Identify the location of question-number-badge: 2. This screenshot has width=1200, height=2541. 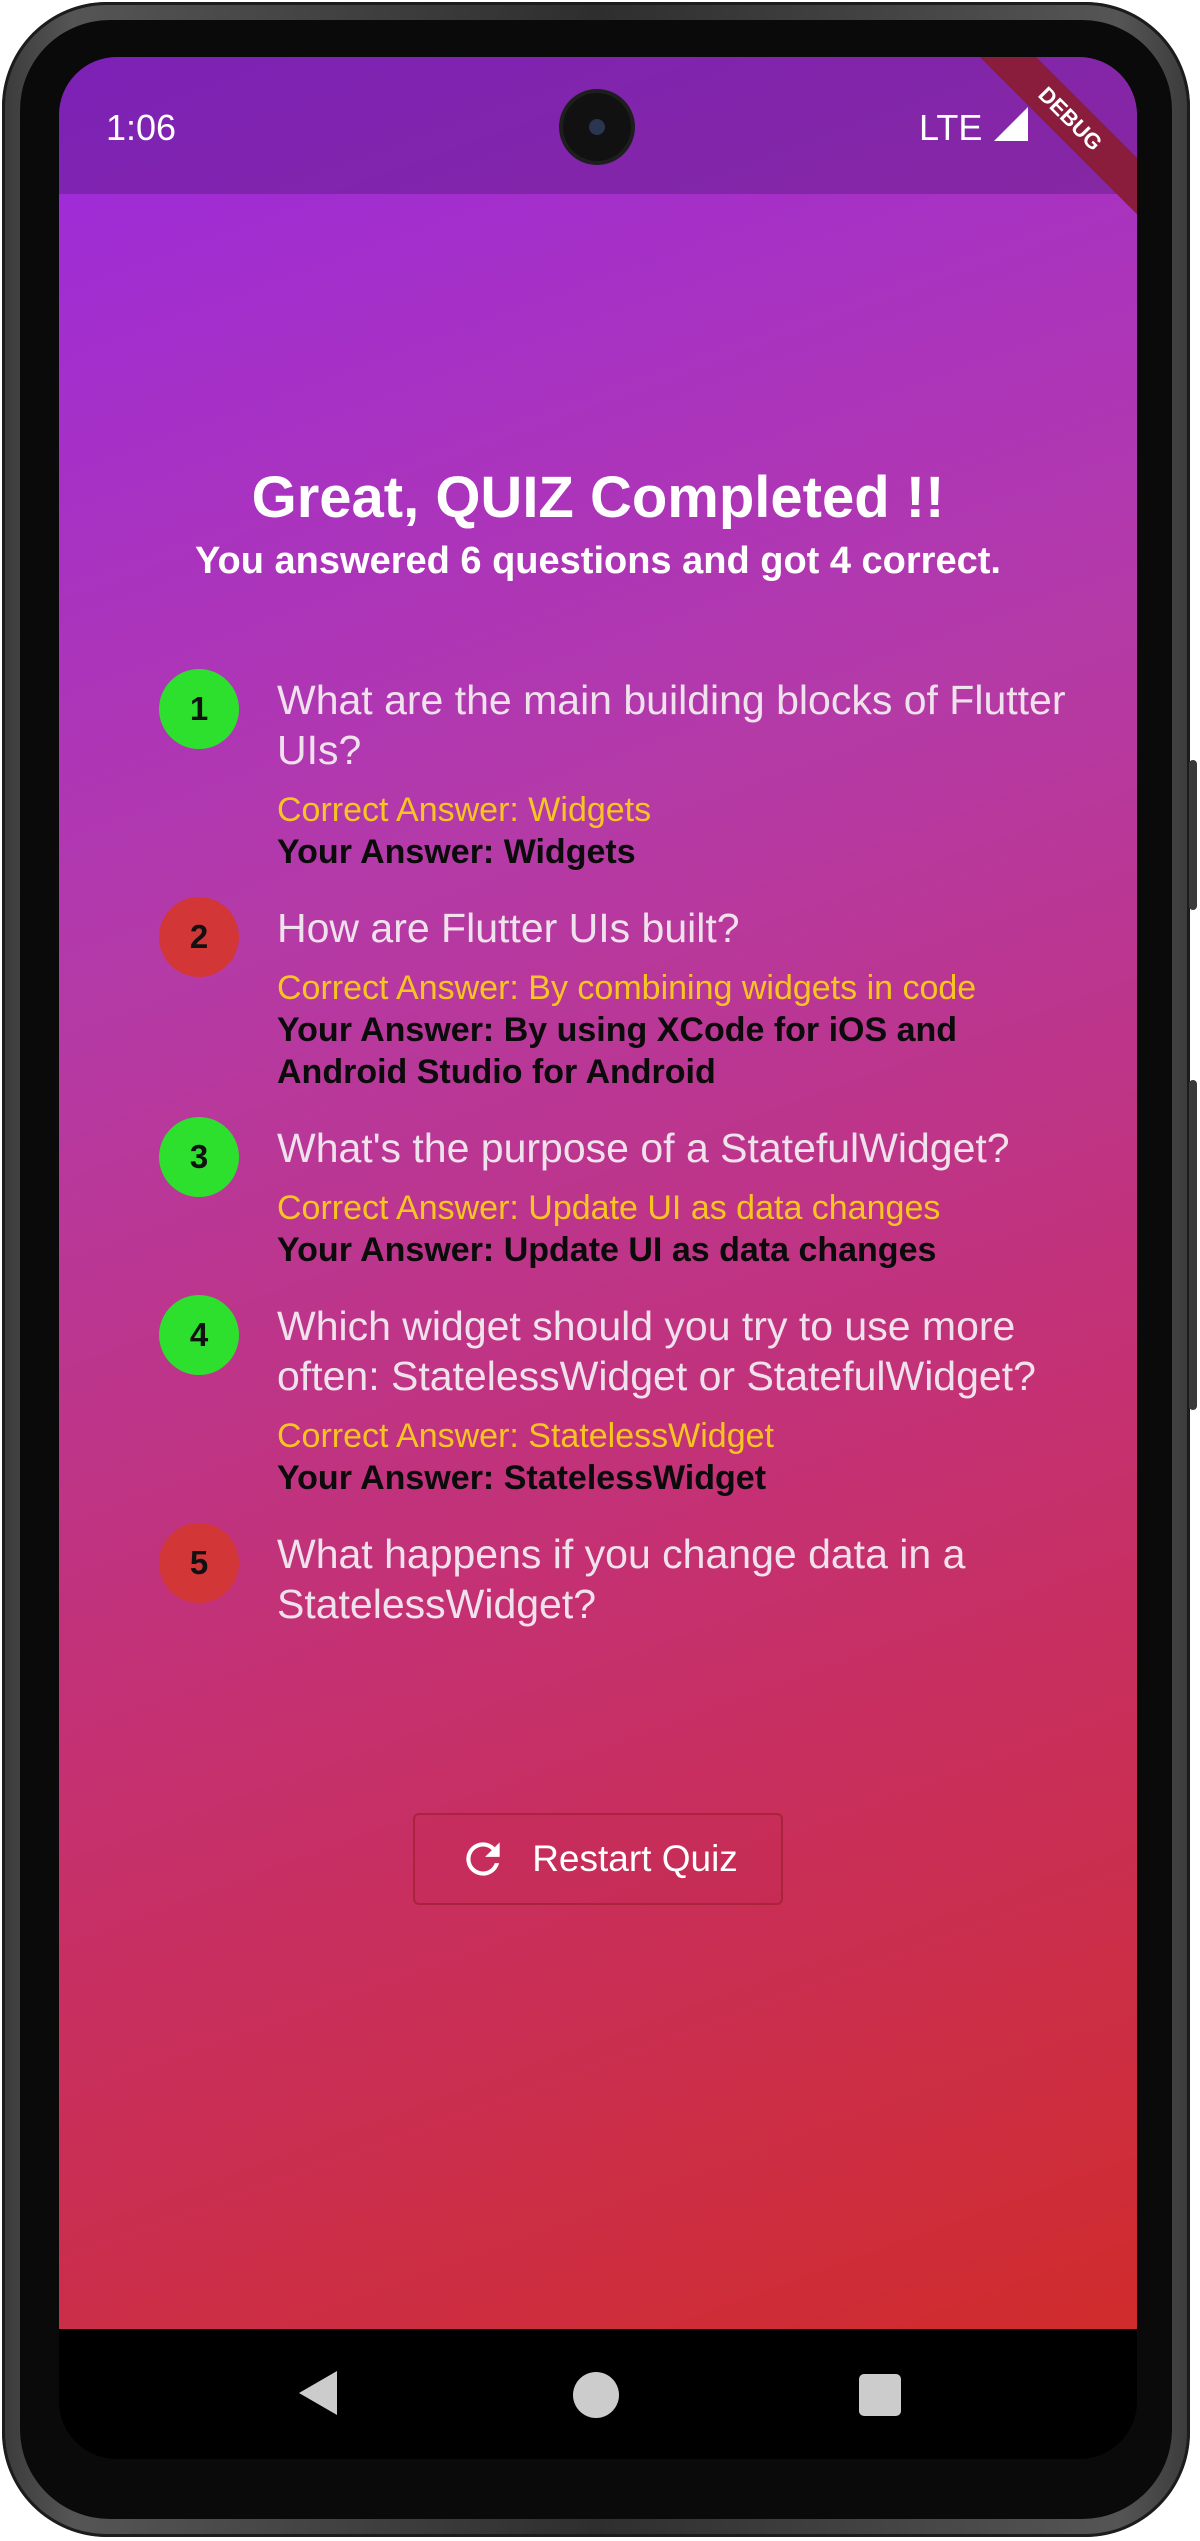
(199, 937).